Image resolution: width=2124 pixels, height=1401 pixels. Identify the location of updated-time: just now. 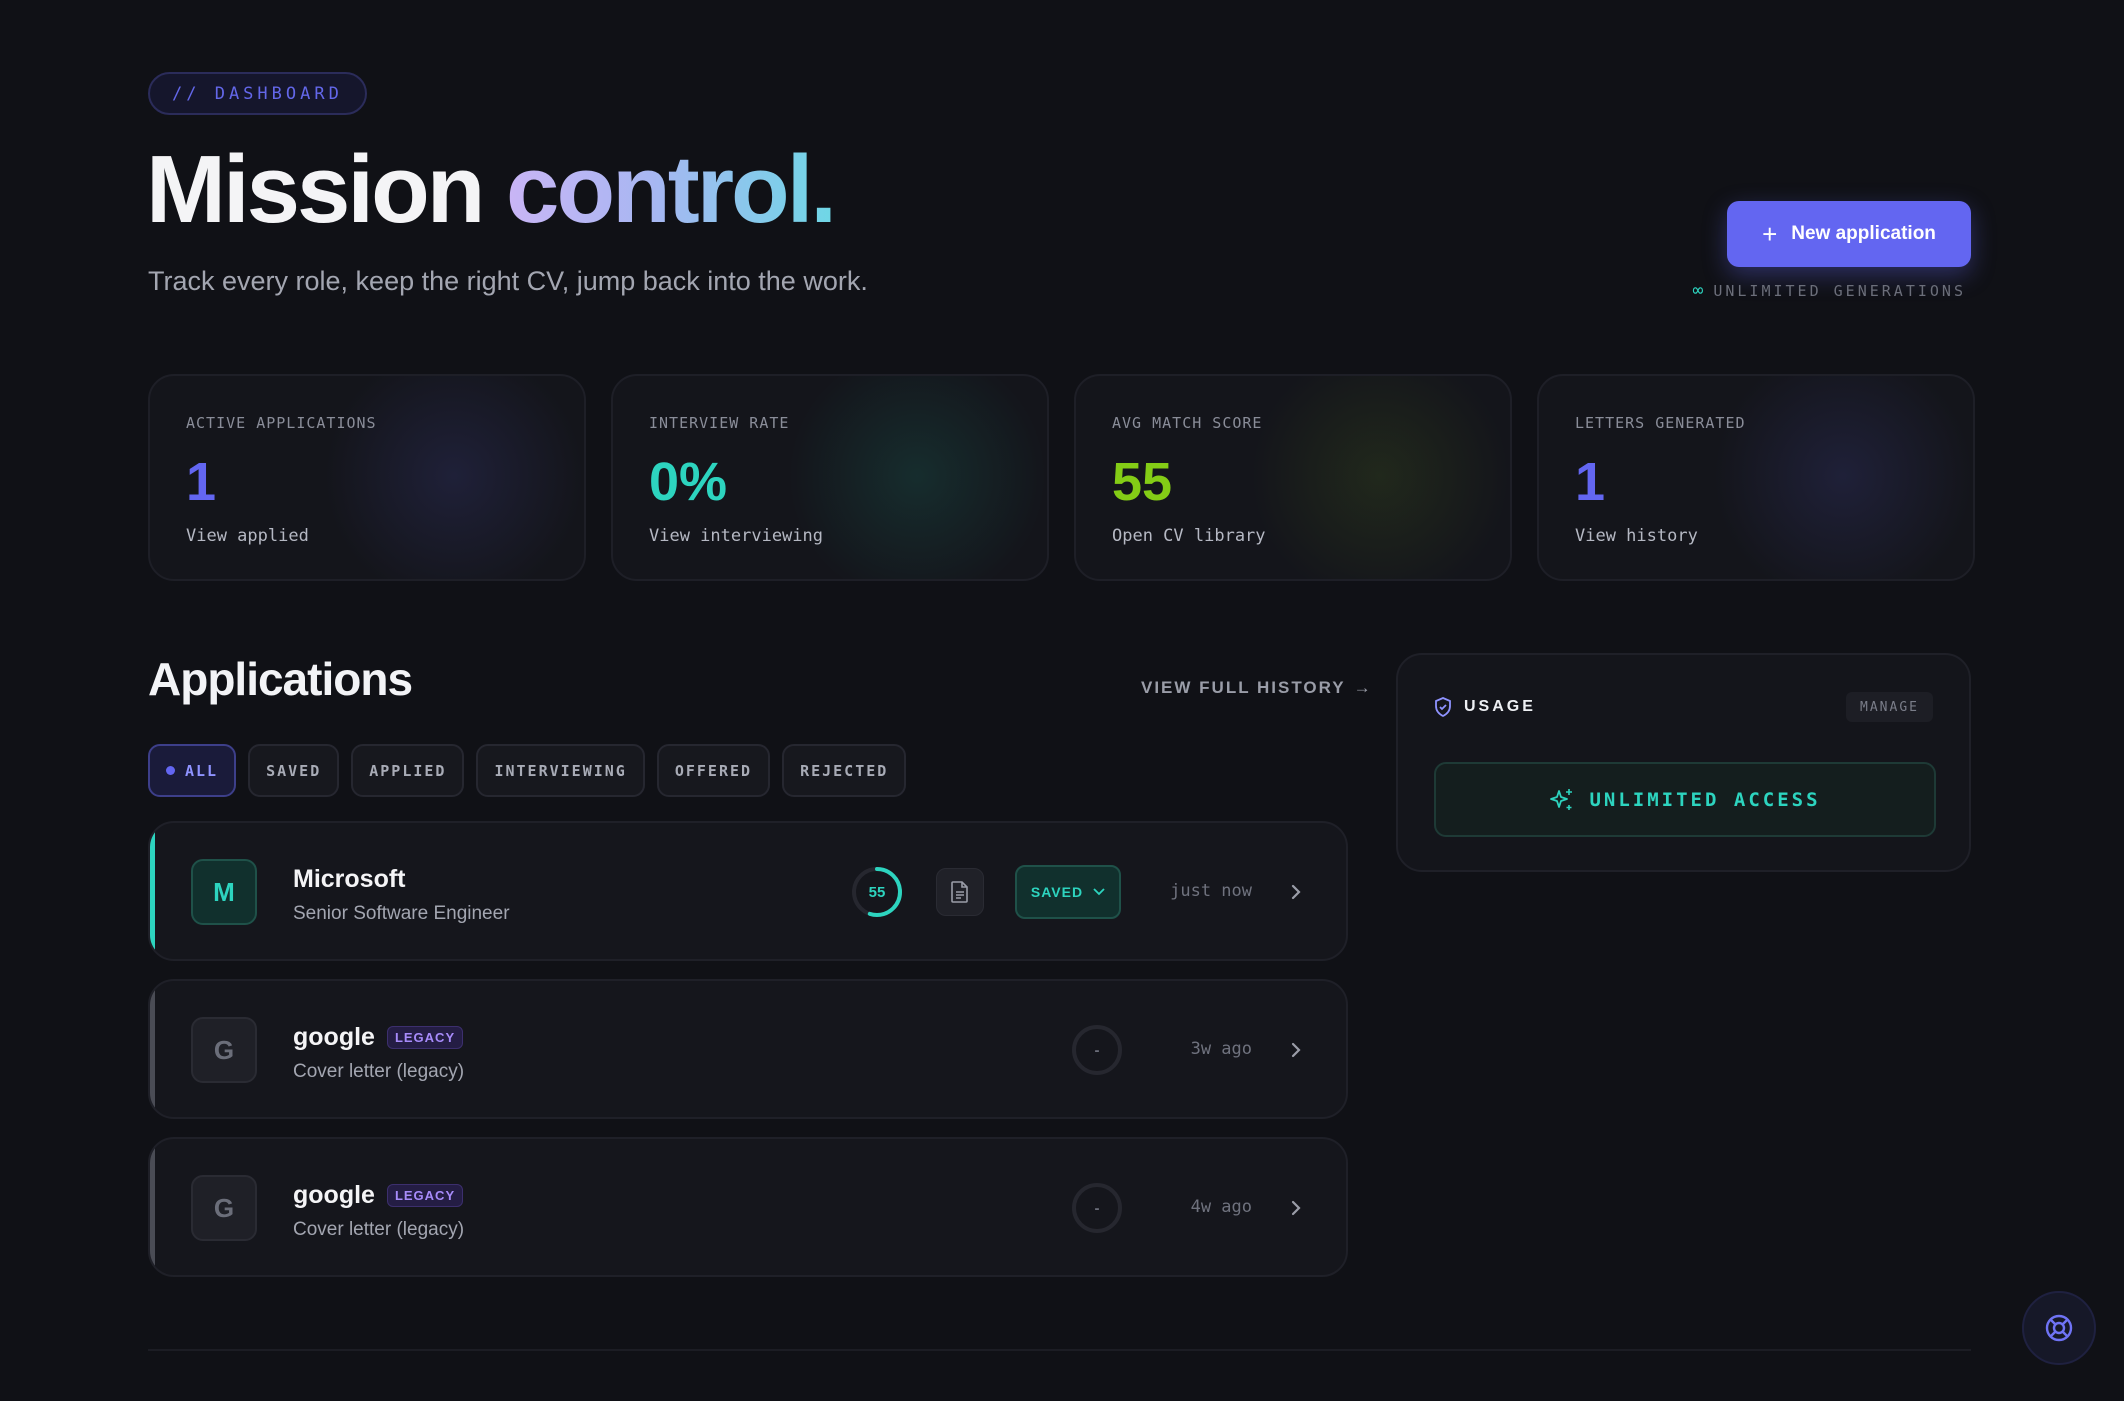
(1211, 891).